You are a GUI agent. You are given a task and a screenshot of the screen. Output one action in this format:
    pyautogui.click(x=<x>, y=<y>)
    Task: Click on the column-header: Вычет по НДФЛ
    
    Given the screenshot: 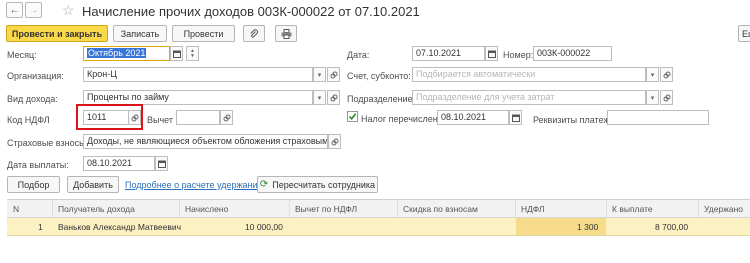 What is the action you would take?
    pyautogui.click(x=326, y=209)
    